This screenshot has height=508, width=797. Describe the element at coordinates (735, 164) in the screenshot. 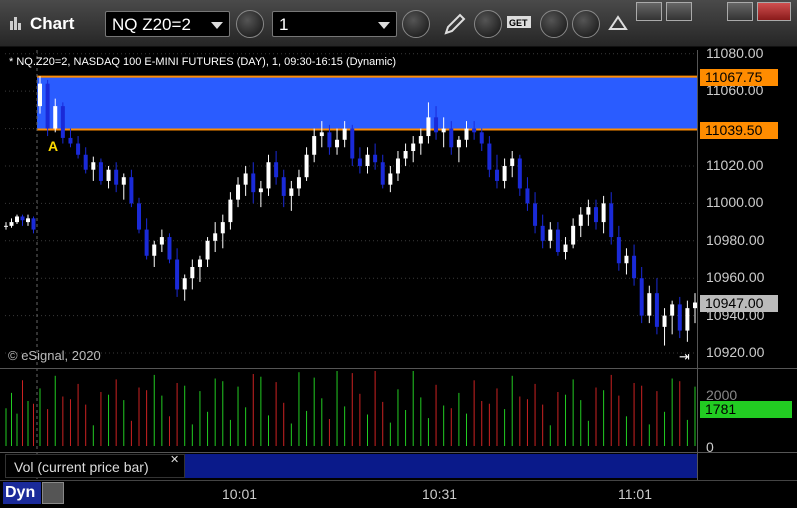

I see `price-axis-tick: 11020.00` at that location.